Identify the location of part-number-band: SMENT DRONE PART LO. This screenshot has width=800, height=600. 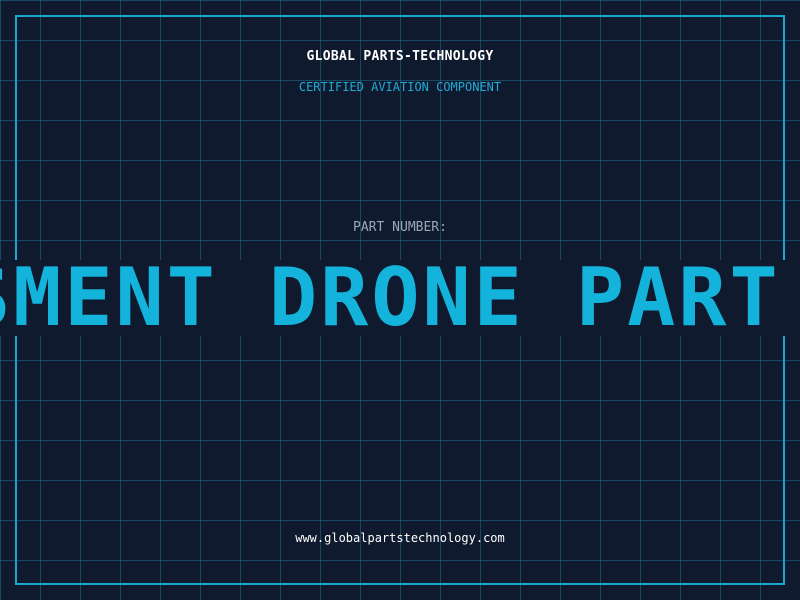
(400, 298).